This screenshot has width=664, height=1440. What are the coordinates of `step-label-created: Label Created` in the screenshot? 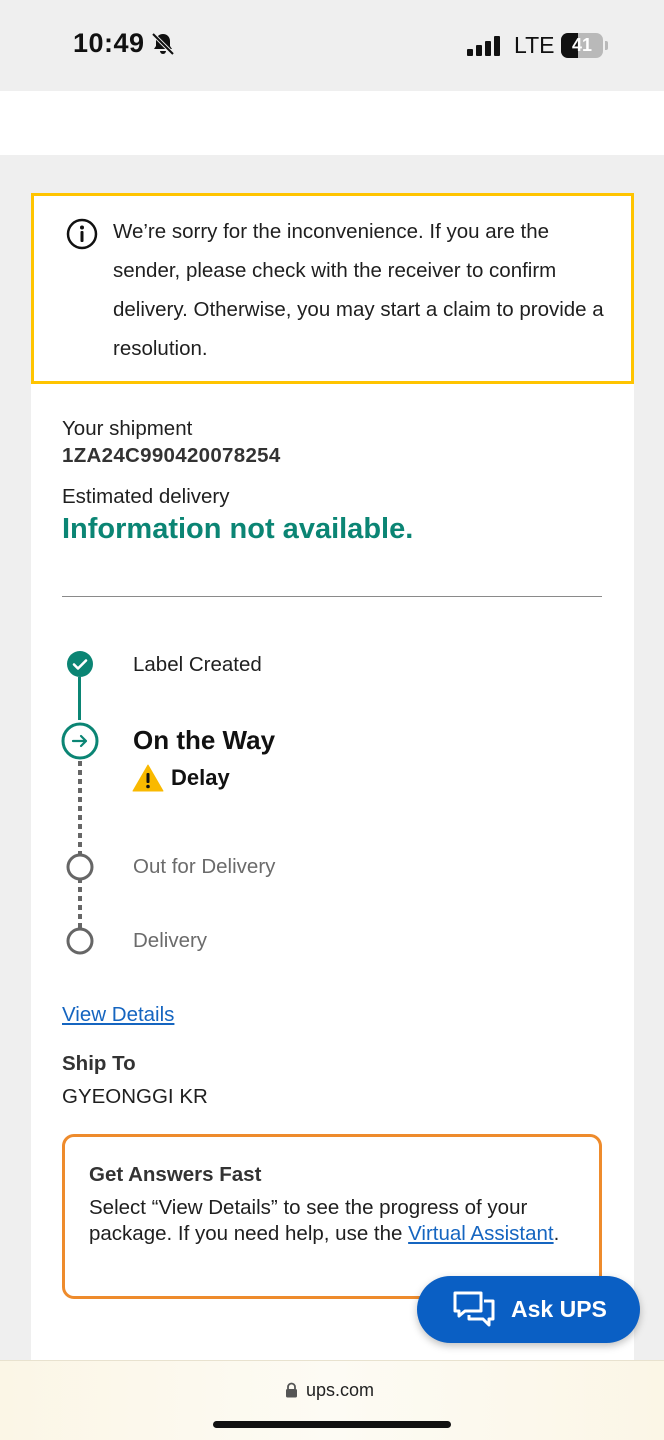 It's located at (197, 664).